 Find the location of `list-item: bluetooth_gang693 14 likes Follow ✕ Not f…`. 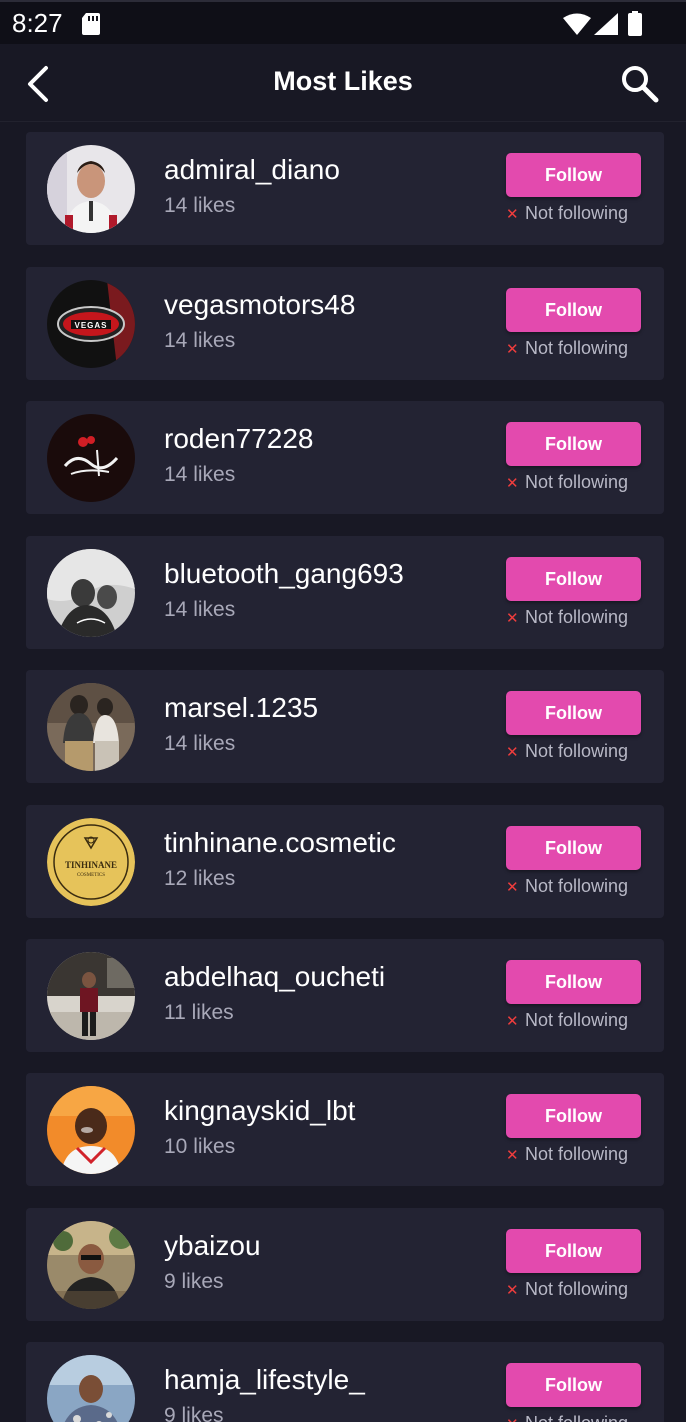

list-item: bluetooth_gang693 14 likes Follow ✕ Not f… is located at coordinates (345, 592).